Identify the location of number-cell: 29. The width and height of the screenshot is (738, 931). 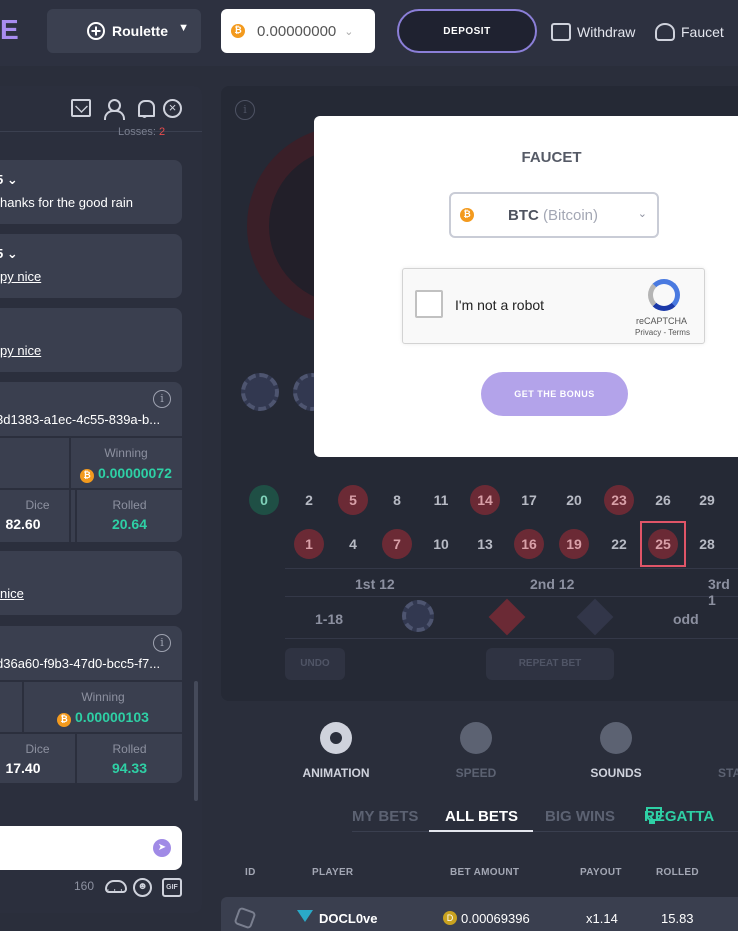
(707, 500).